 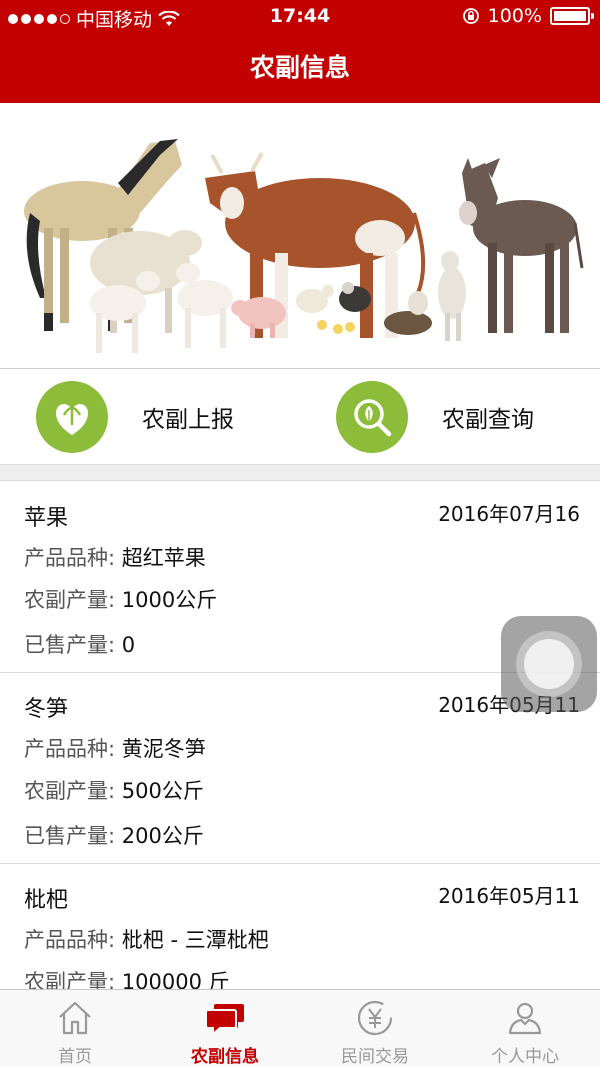 I want to click on item-output-row: 农副产量: 500公斤, so click(x=114, y=790).